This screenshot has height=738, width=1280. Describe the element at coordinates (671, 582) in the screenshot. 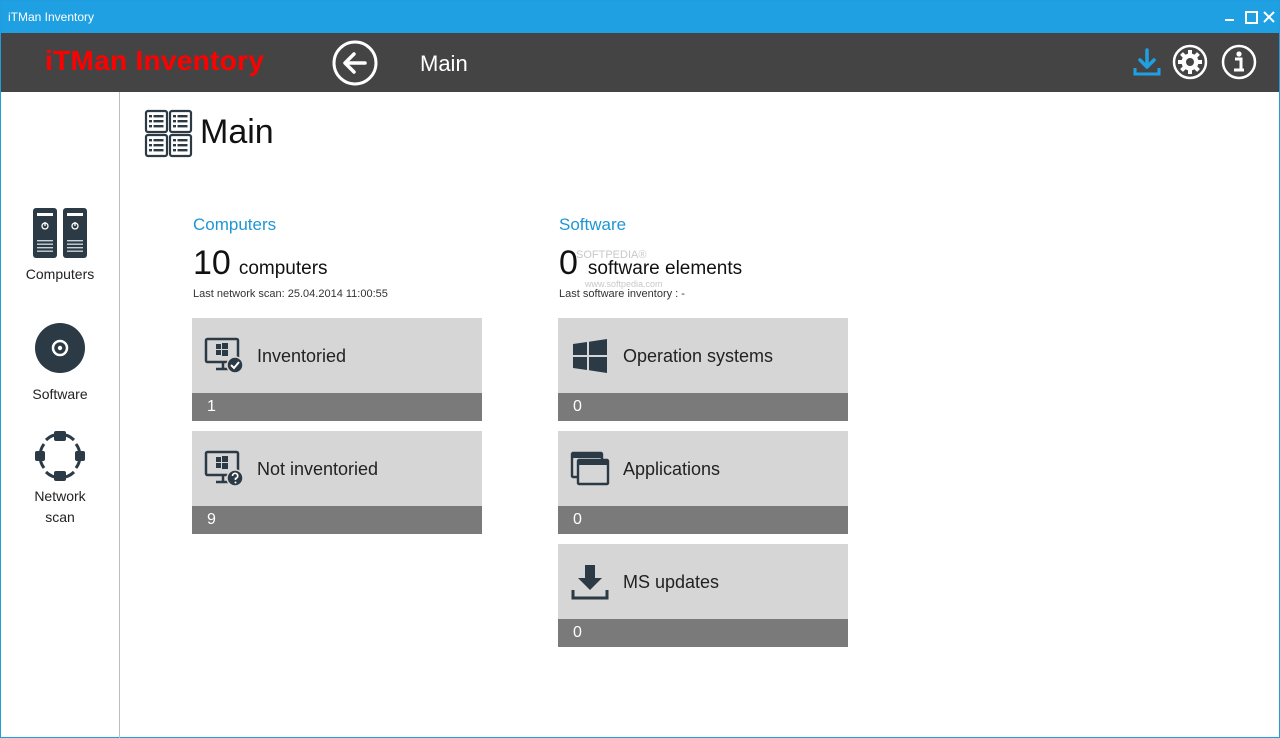

I see `tile-label: MS updates` at that location.